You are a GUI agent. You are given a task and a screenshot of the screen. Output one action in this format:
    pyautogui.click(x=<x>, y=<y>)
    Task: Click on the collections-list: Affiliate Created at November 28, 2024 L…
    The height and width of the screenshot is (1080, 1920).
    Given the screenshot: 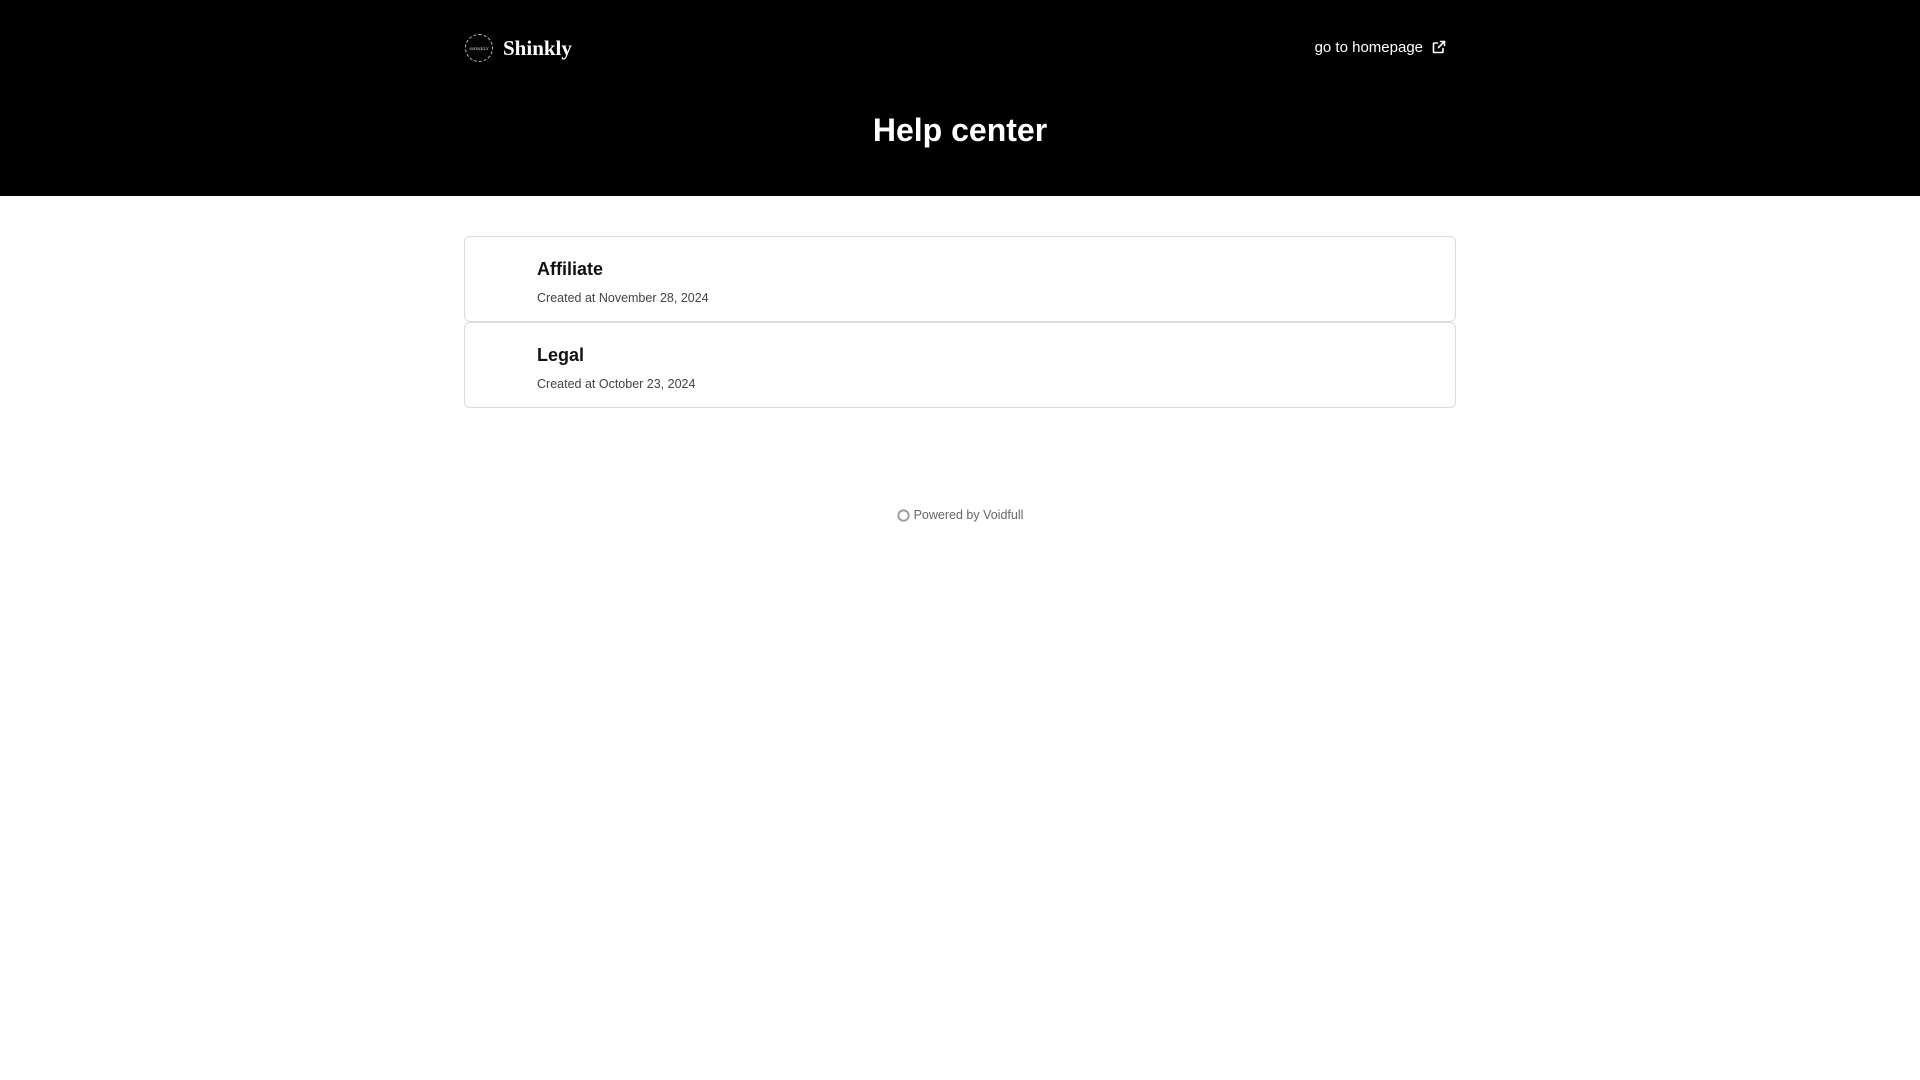 What is the action you would take?
    pyautogui.click(x=960, y=322)
    